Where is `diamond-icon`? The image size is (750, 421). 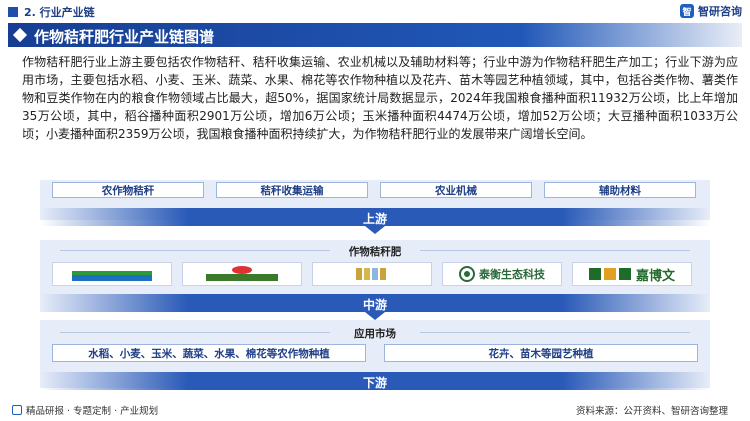 diamond-icon is located at coordinates (20, 35).